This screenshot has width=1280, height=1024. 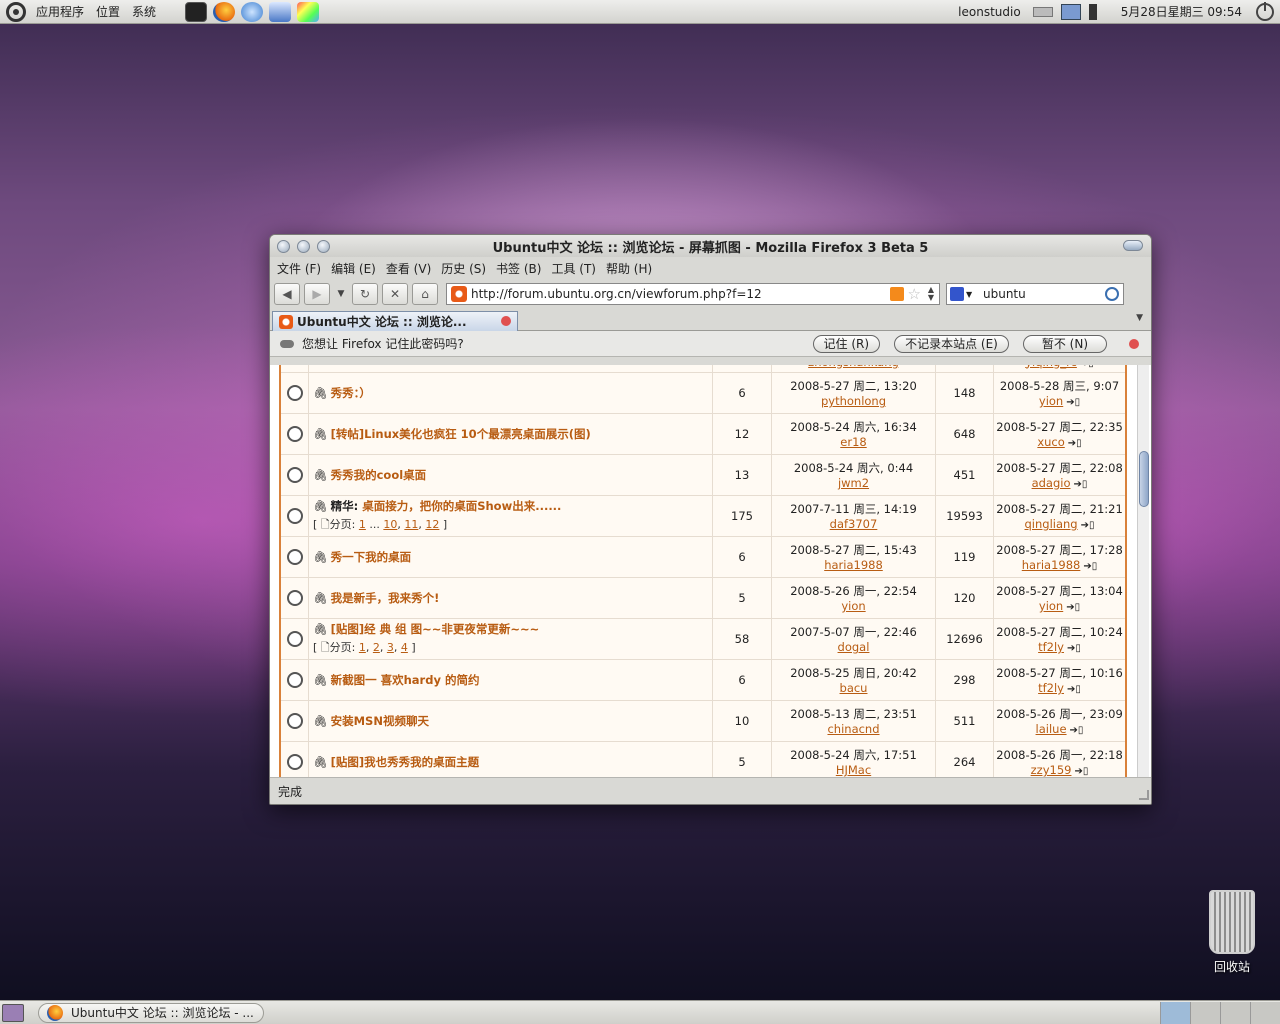 What do you see at coordinates (1181, 11) in the screenshot?
I see `clock: 5月28日星期三 09:54` at bounding box center [1181, 11].